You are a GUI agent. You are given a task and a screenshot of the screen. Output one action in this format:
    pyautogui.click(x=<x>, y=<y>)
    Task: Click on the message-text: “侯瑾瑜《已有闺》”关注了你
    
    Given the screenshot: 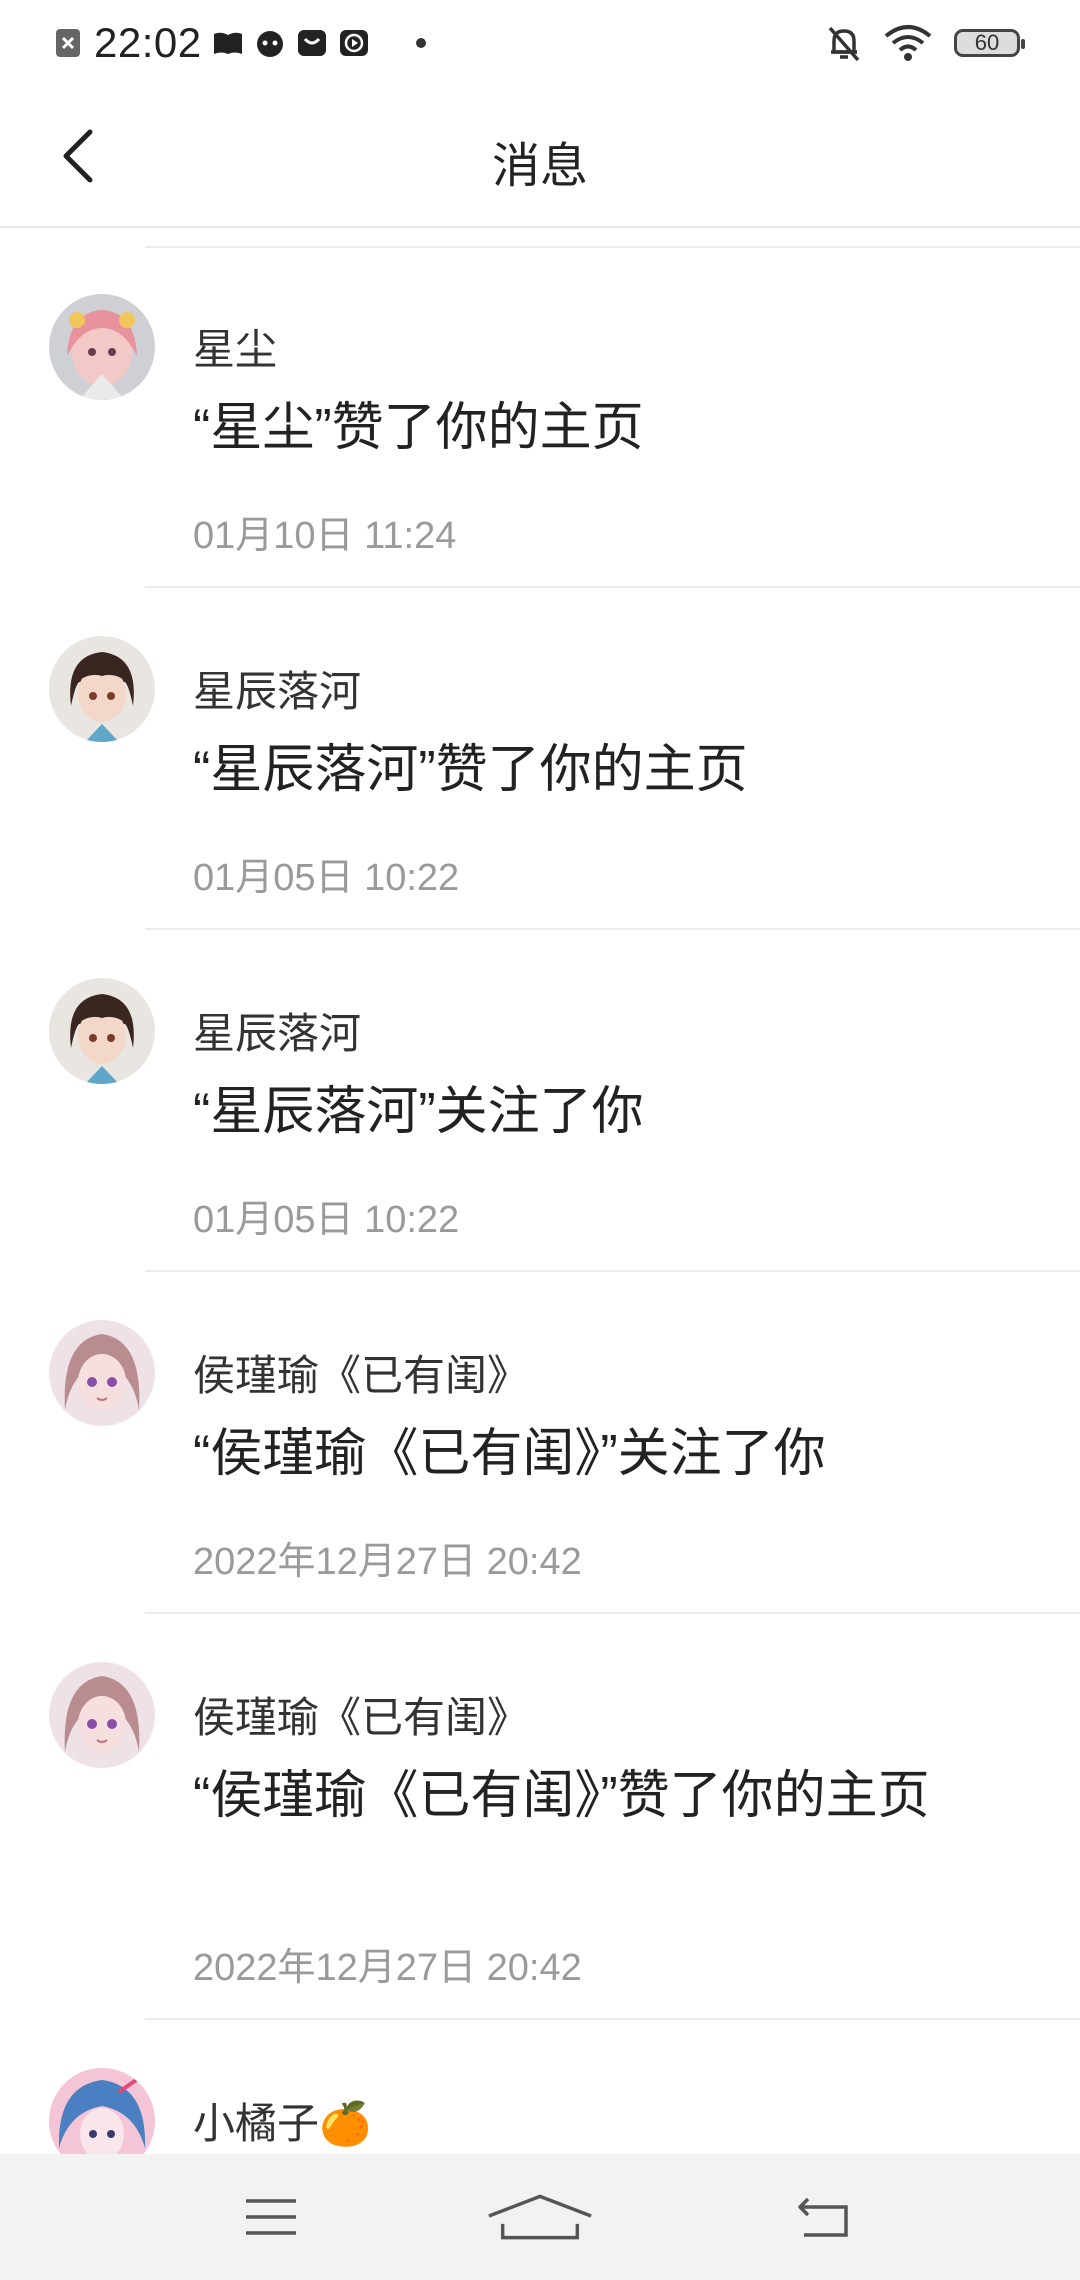 What is the action you would take?
    pyautogui.click(x=509, y=1454)
    